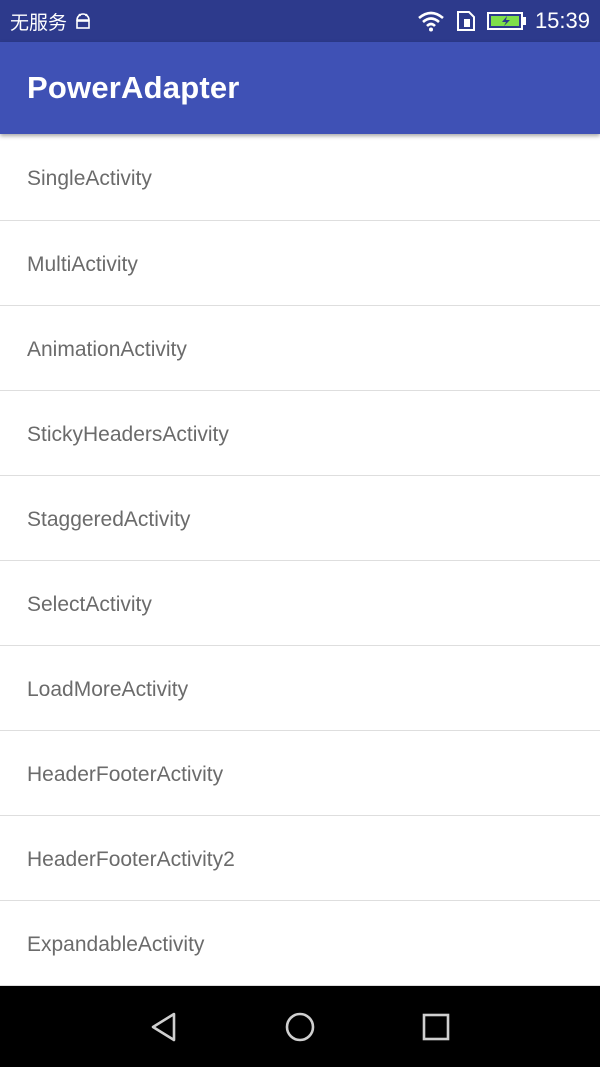  I want to click on list-item-label: ExpandableActivity, so click(116, 944).